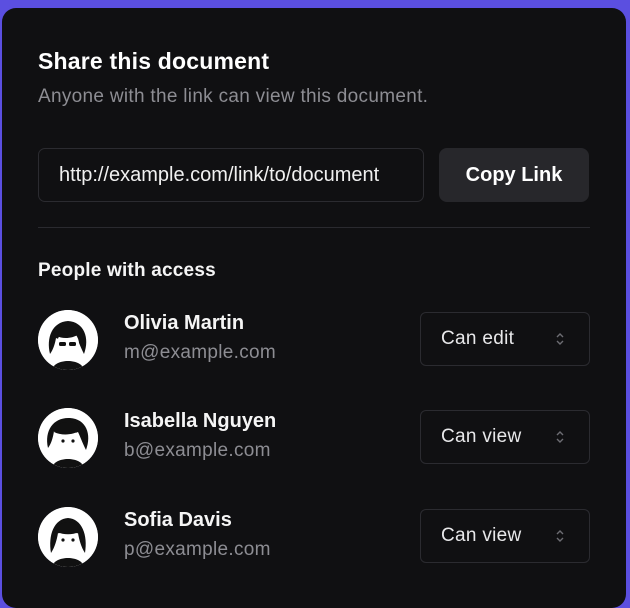 The image size is (630, 608). I want to click on role-select: Can edit, so click(505, 339).